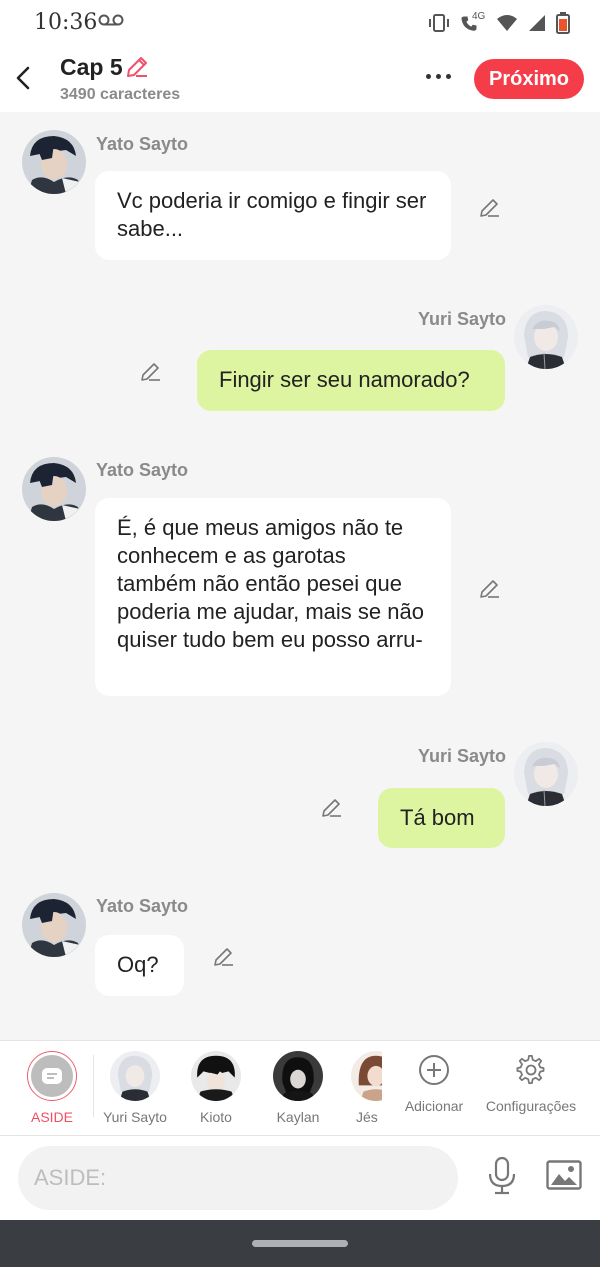 The width and height of the screenshot is (600, 1267). Describe the element at coordinates (66, 22) in the screenshot. I see `status-time: 10:36` at that location.